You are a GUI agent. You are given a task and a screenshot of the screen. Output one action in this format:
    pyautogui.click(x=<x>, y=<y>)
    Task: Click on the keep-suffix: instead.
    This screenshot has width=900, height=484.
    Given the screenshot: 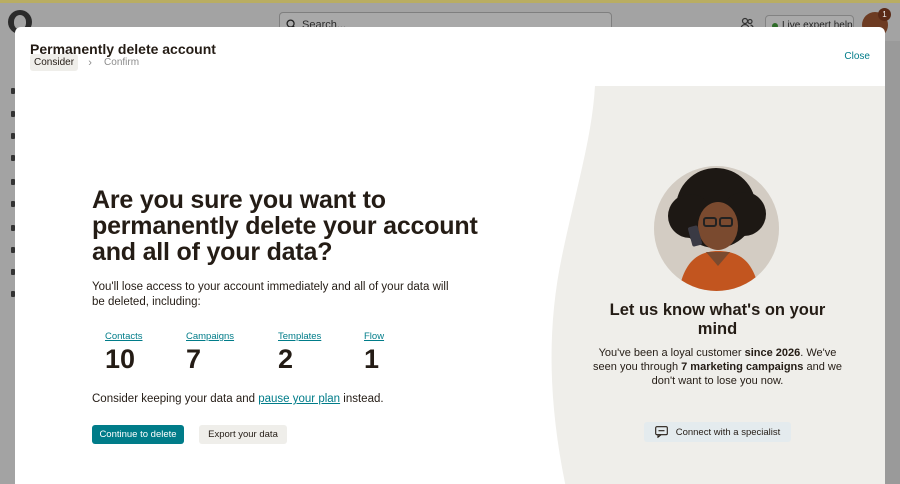 What is the action you would take?
    pyautogui.click(x=363, y=399)
    